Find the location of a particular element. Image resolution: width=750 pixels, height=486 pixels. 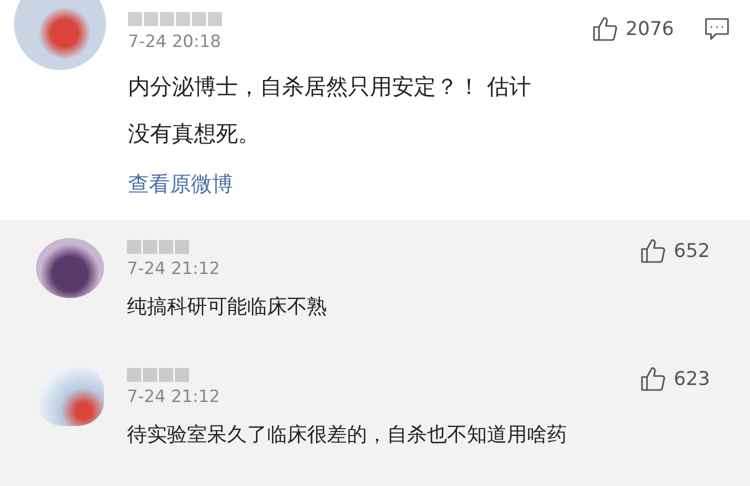

like-button: 652 is located at coordinates (675, 251).